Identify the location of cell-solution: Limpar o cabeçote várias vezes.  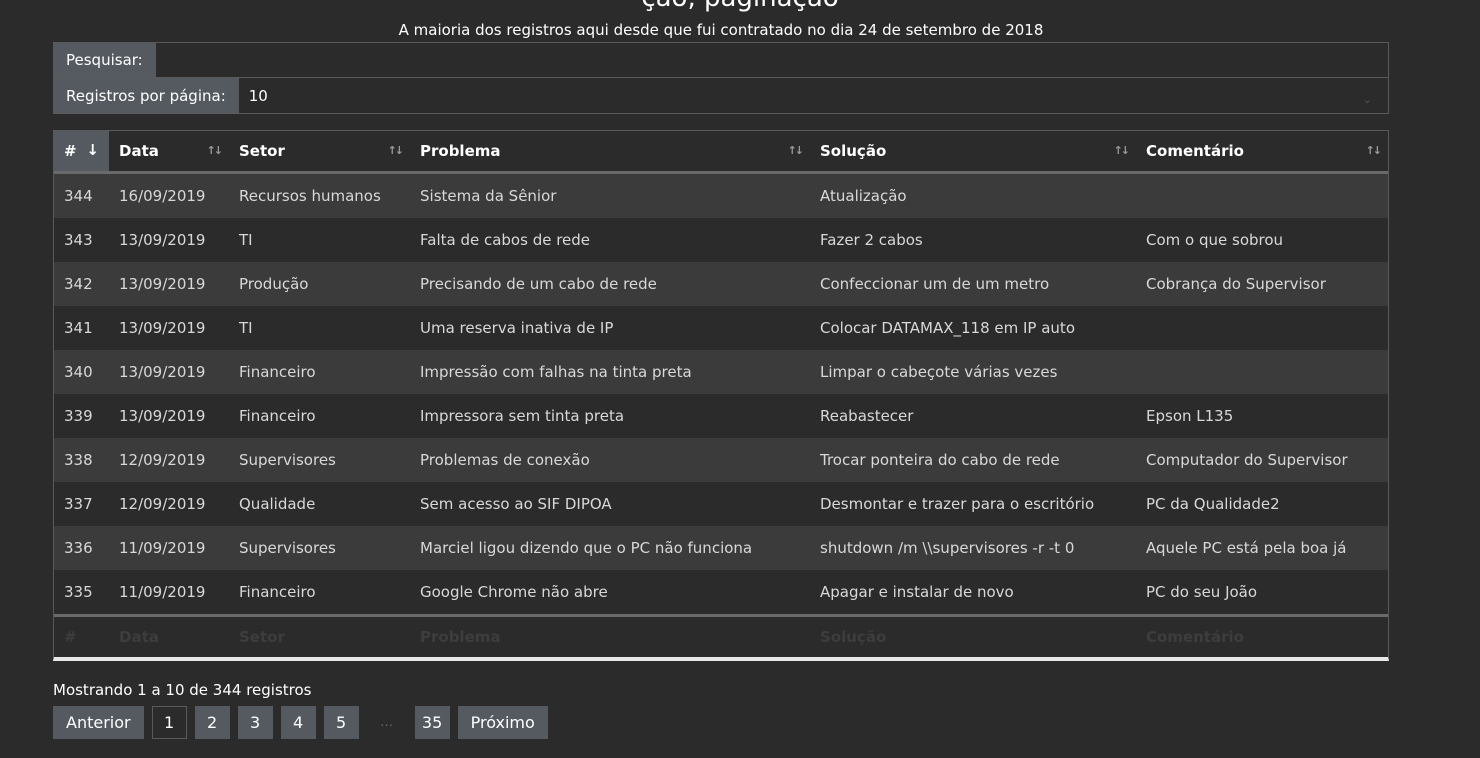
(973, 372).